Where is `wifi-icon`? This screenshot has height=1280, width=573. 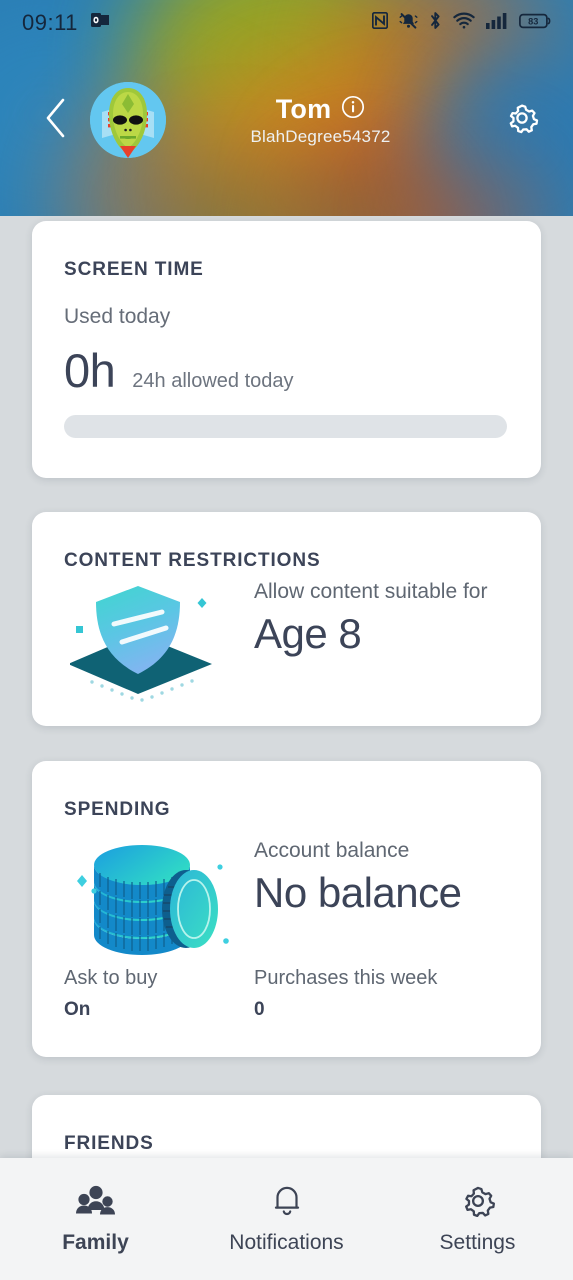
wifi-icon is located at coordinates (464, 23).